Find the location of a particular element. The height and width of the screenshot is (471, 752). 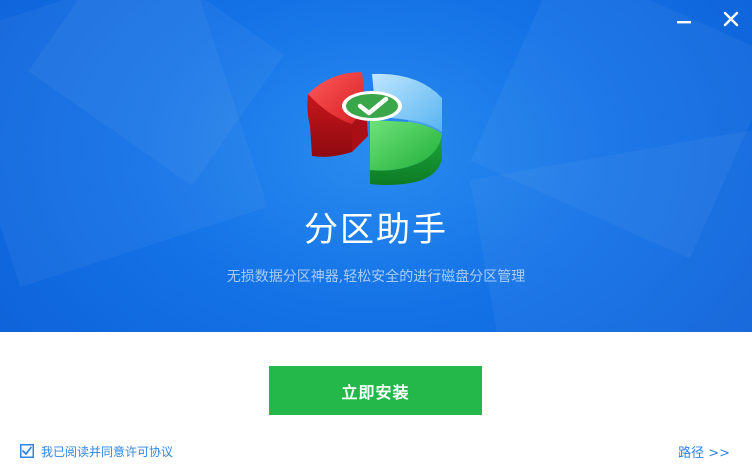

close-icon is located at coordinates (731, 19).